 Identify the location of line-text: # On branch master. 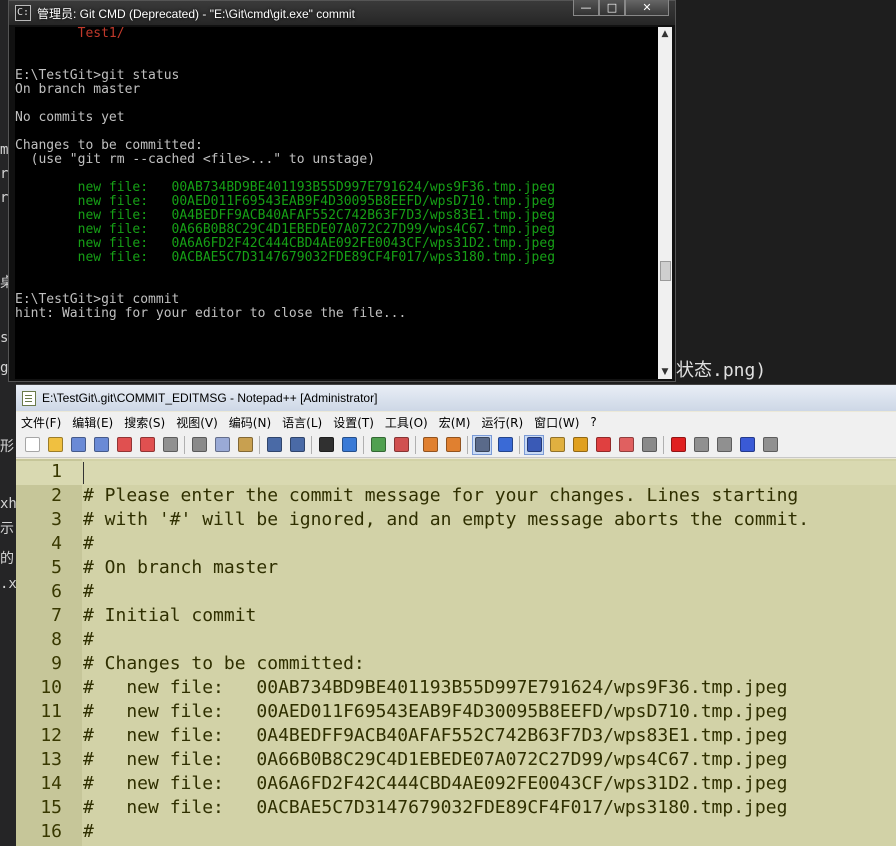
(181, 567).